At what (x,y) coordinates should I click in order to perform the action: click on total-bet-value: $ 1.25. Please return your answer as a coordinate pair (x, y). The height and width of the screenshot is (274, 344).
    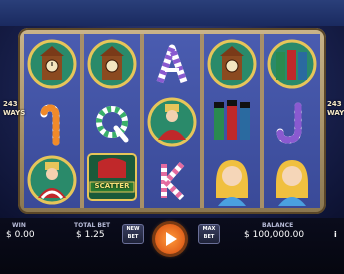
    Looking at the image, I should click on (90, 235).